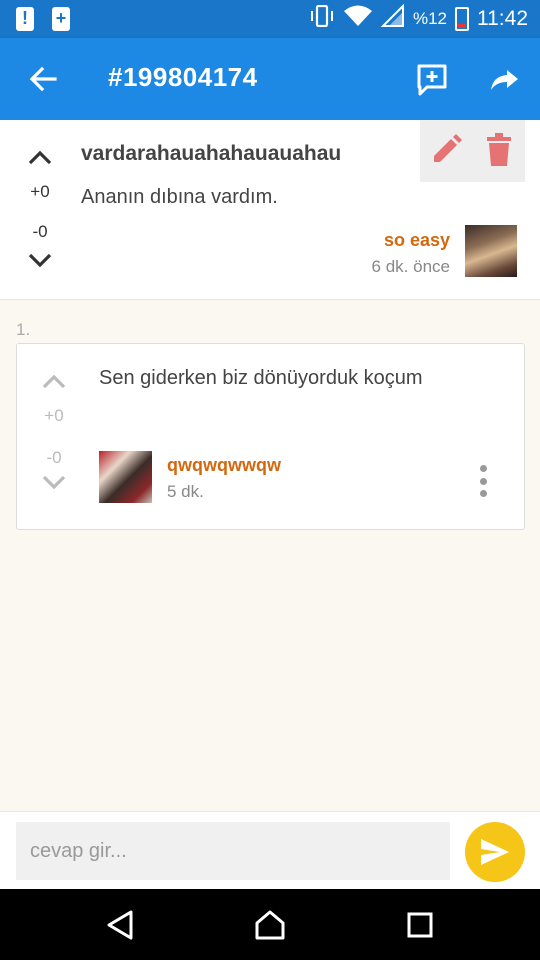  What do you see at coordinates (462, 19) in the screenshot?
I see `battery-icon` at bounding box center [462, 19].